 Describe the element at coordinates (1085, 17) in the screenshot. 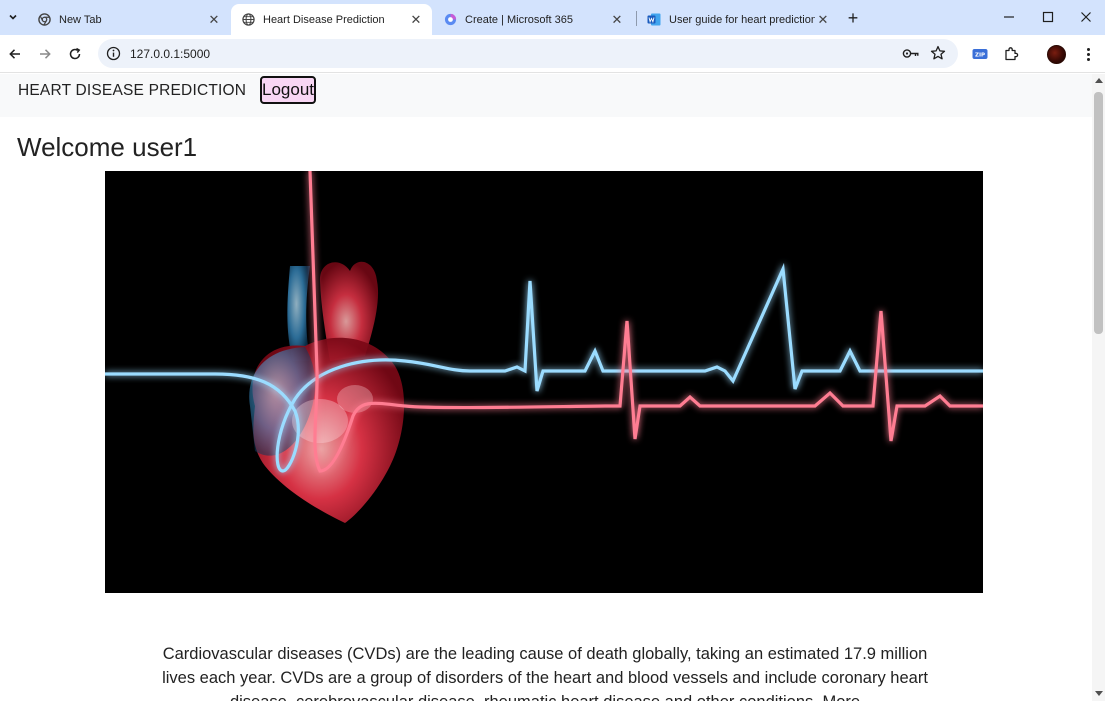

I see `close-window-icon` at that location.